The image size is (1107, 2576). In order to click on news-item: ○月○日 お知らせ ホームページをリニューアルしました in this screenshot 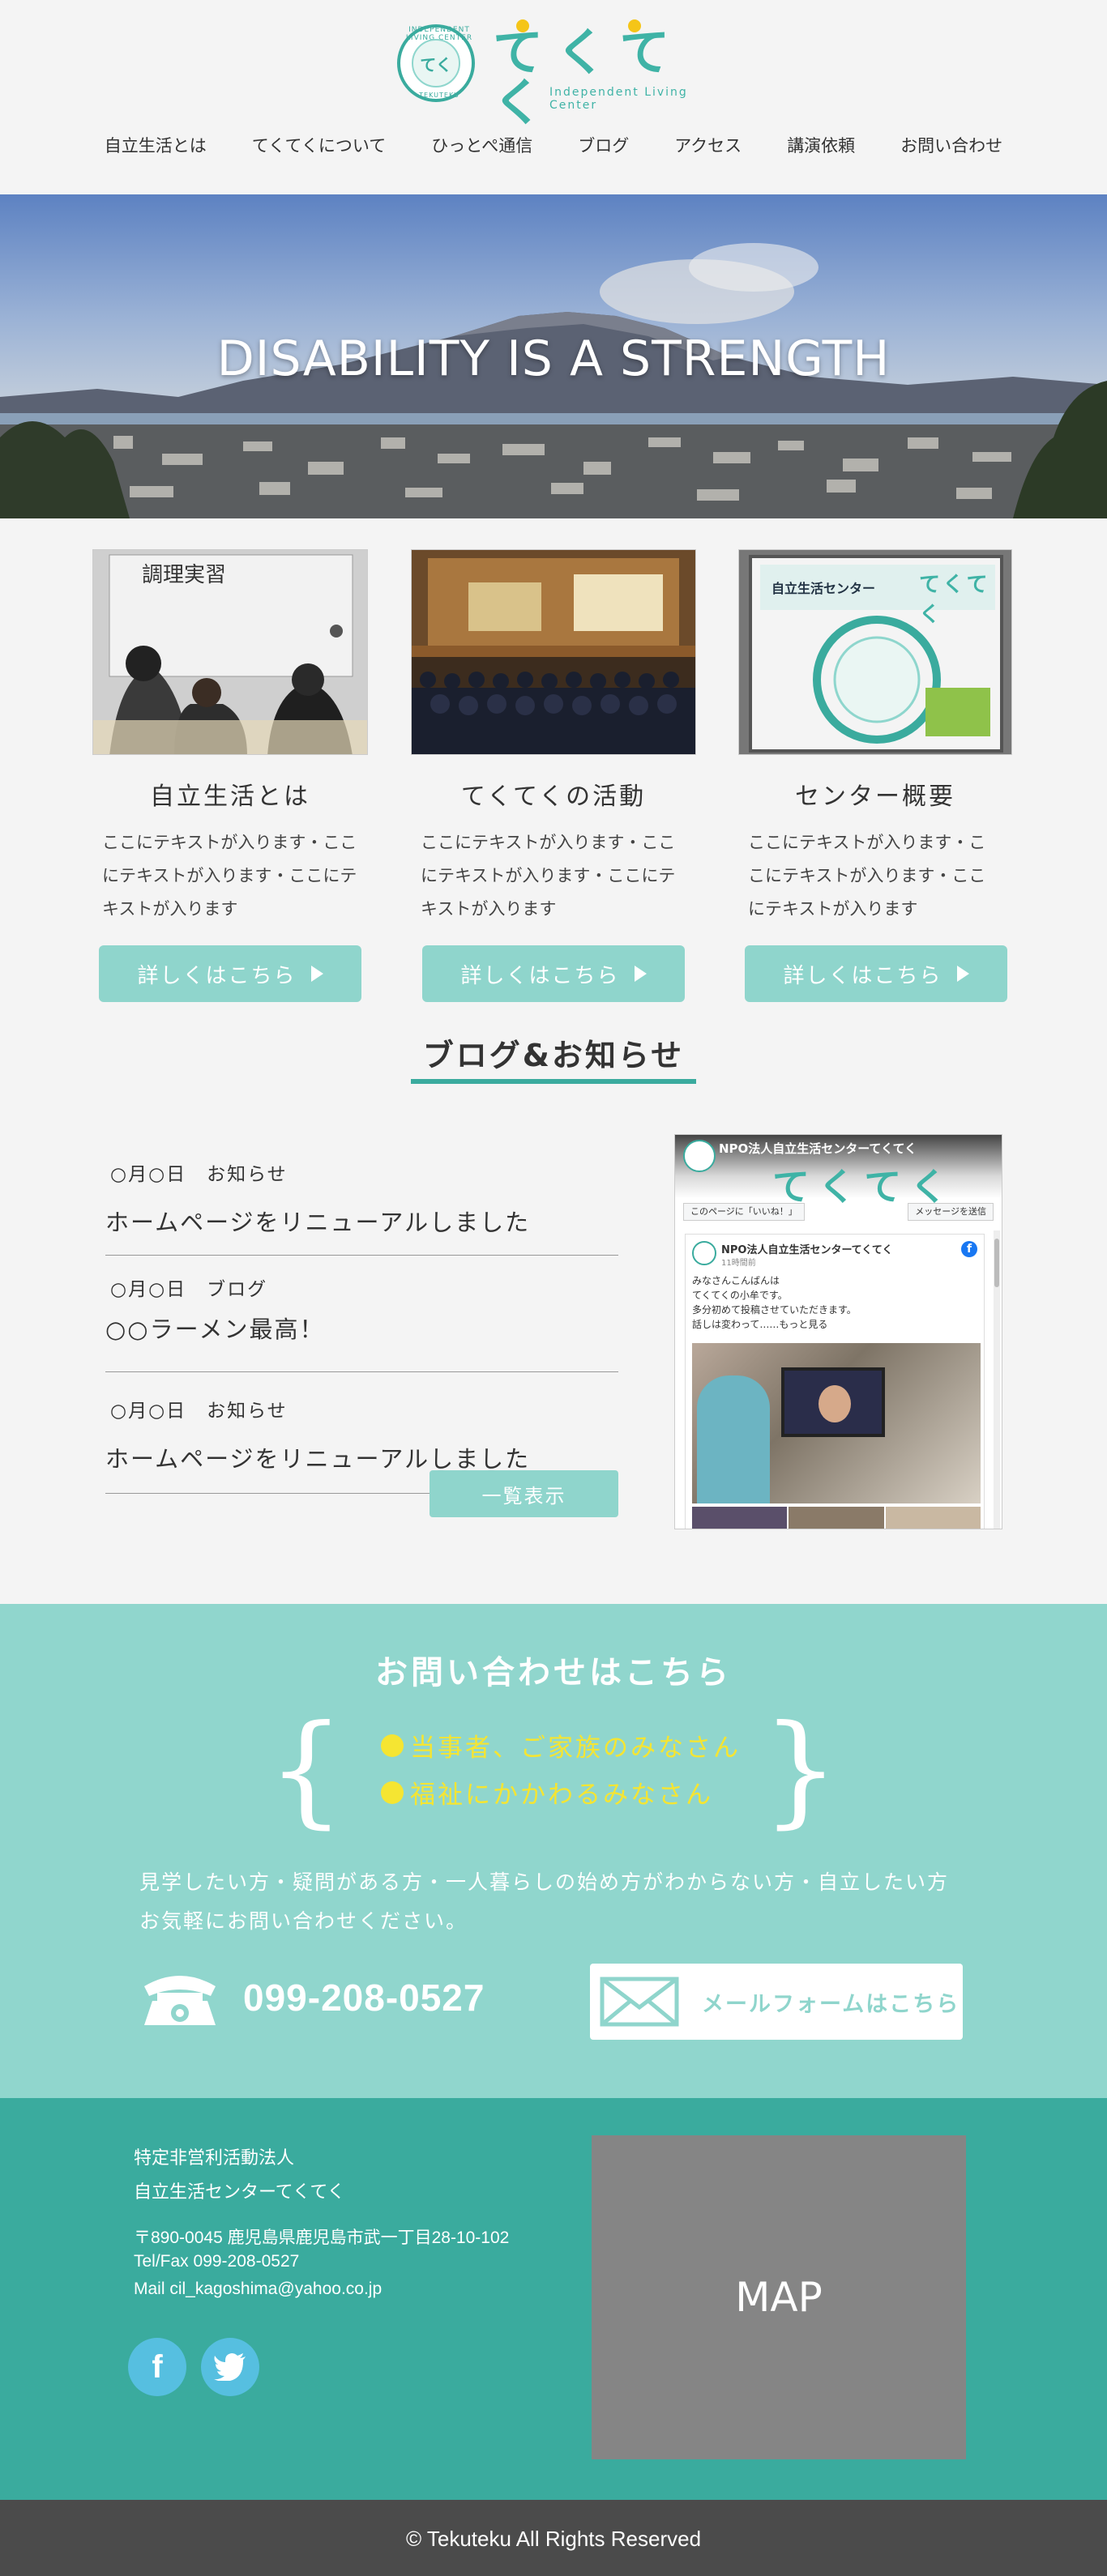, I will do `click(361, 1207)`.